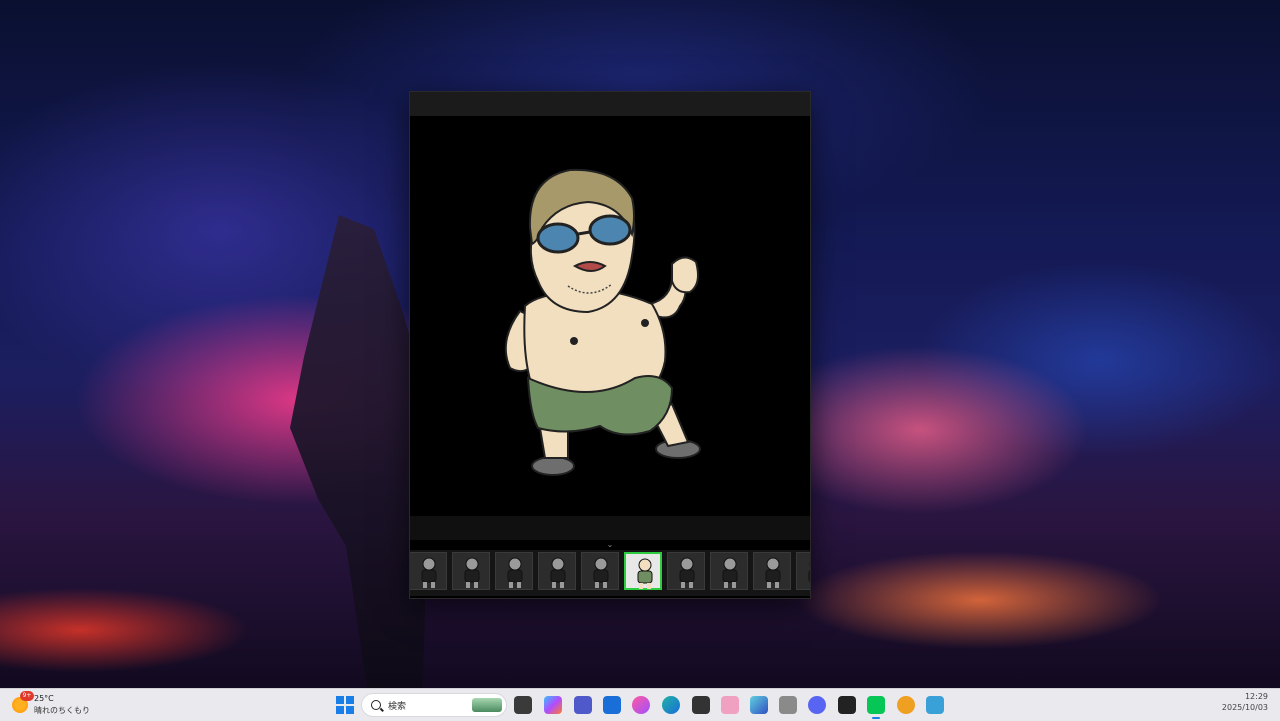 This screenshot has height=721, width=1280. Describe the element at coordinates (27, 696) in the screenshot. I see `weather-notification-badge: 9+` at that location.